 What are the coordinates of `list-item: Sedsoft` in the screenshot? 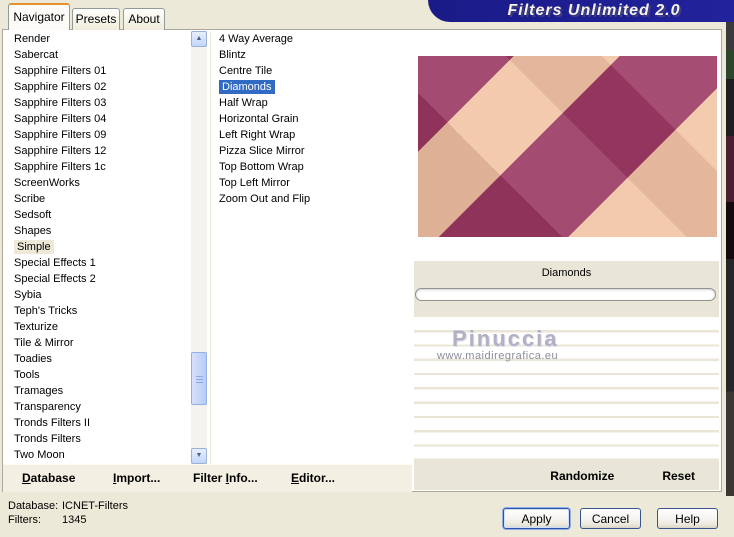 It's located at (99, 215).